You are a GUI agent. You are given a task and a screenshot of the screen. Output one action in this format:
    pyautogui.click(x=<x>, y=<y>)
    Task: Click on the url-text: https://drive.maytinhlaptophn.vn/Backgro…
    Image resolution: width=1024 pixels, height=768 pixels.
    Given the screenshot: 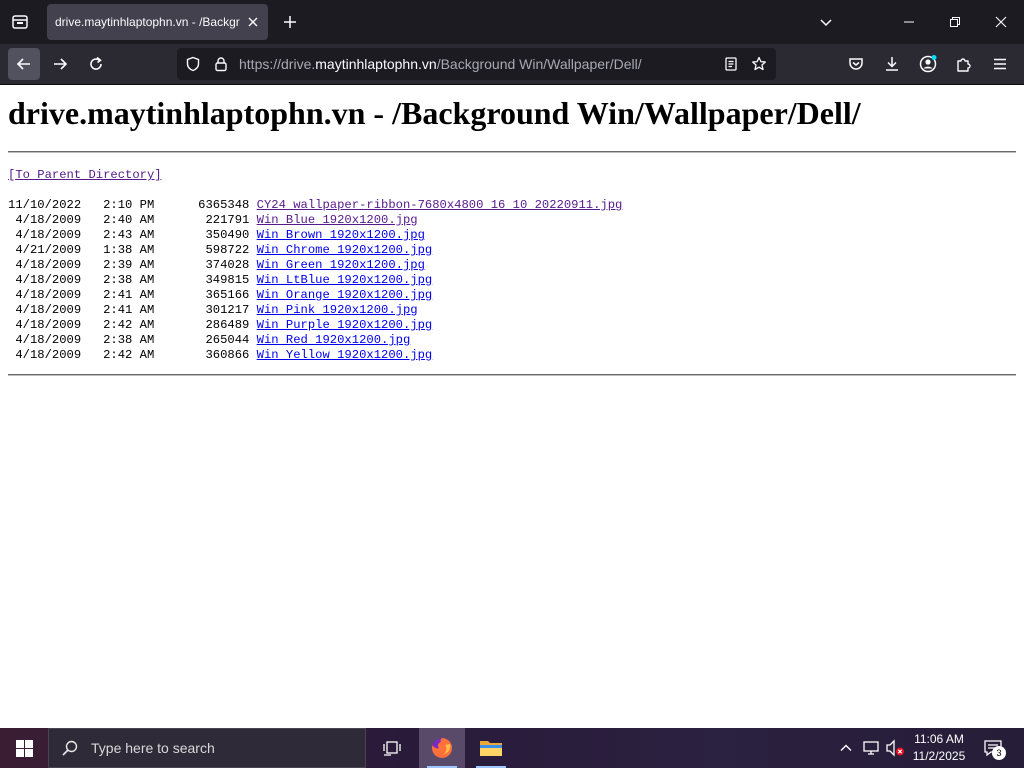 What is the action you would take?
    pyautogui.click(x=440, y=64)
    